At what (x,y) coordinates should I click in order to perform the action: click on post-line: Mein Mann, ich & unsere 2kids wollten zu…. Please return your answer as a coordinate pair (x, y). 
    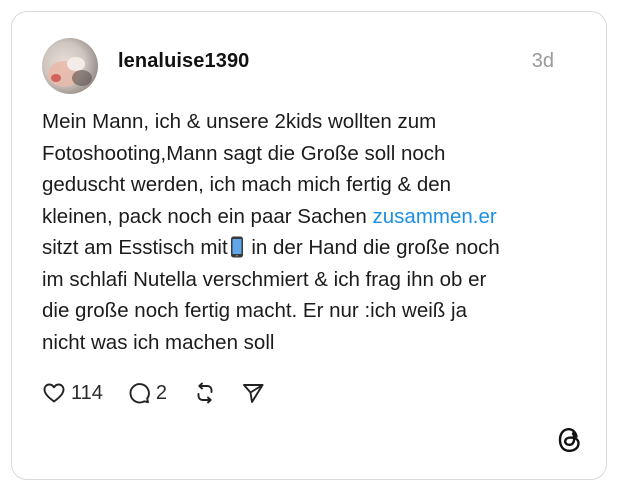
    Looking at the image, I should click on (239, 121).